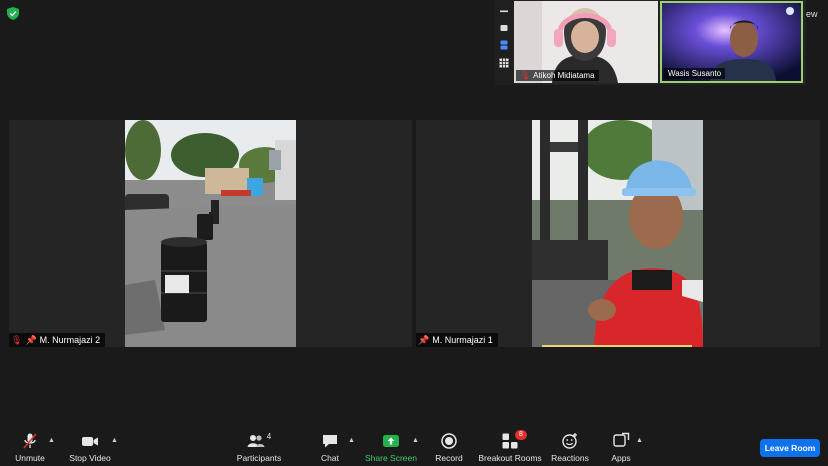 The width and height of the screenshot is (828, 466). What do you see at coordinates (90, 458) in the screenshot?
I see `stop-video-label: Stop Video` at bounding box center [90, 458].